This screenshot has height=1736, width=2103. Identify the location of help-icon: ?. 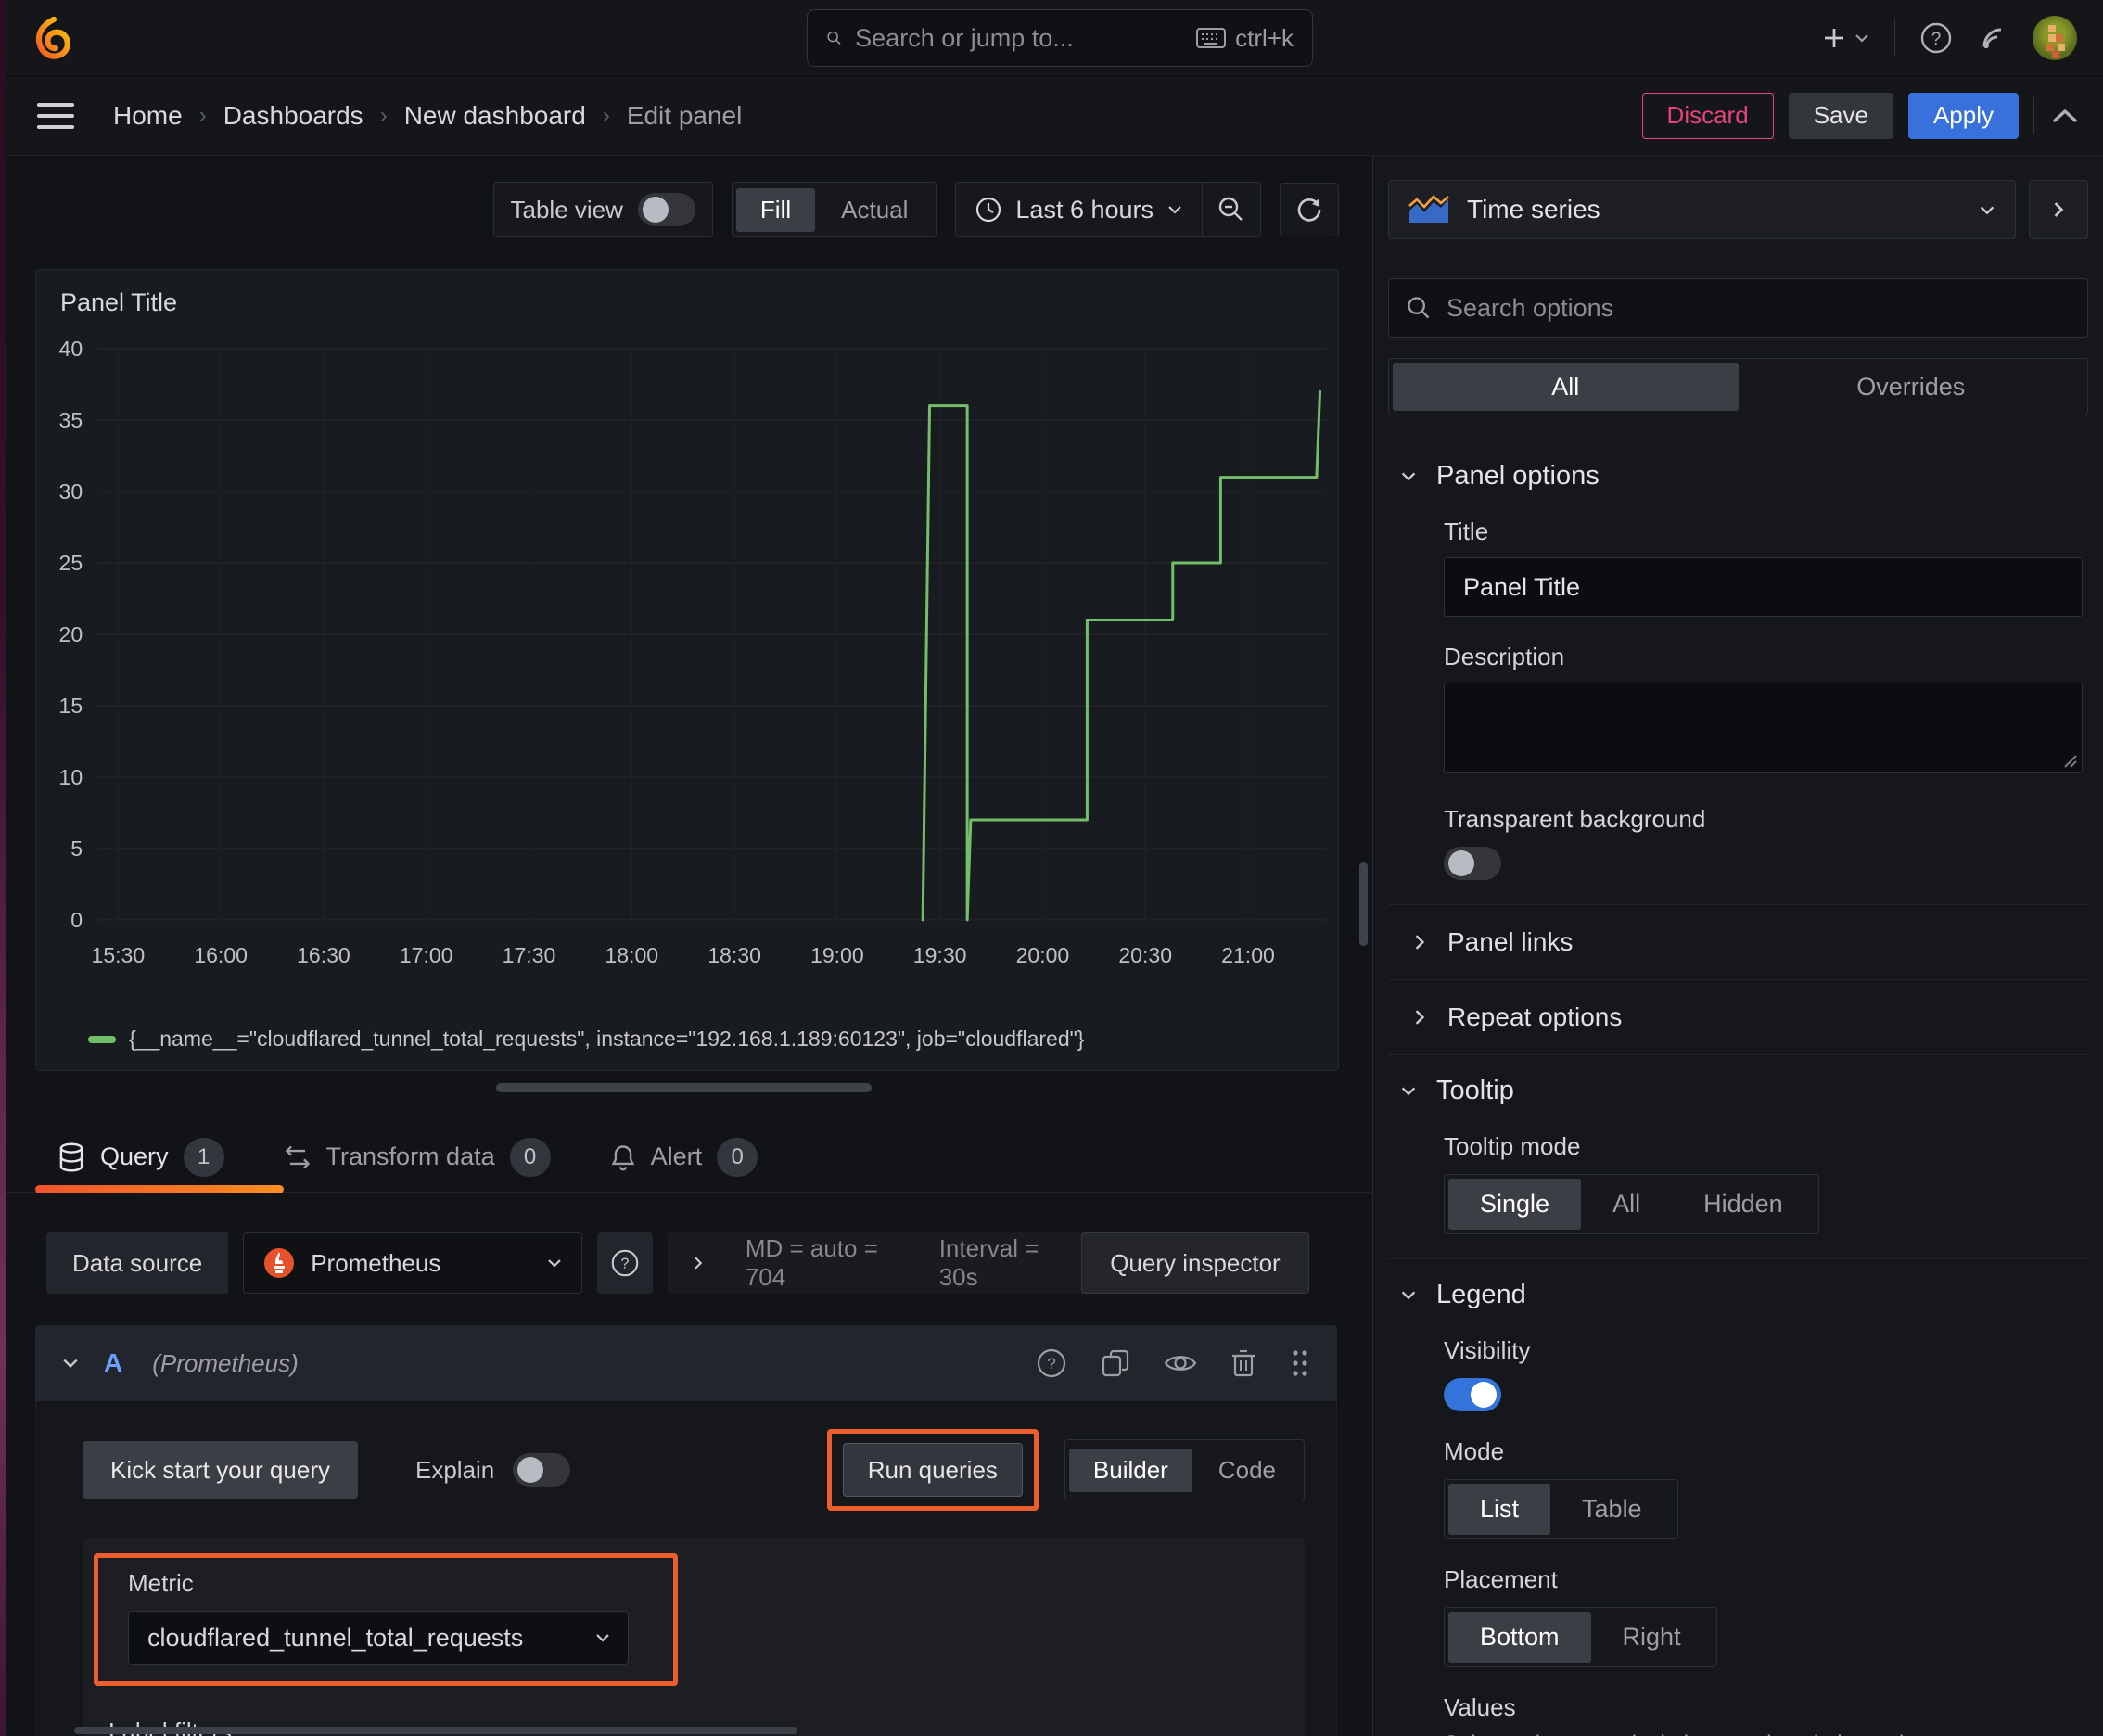
(1936, 38).